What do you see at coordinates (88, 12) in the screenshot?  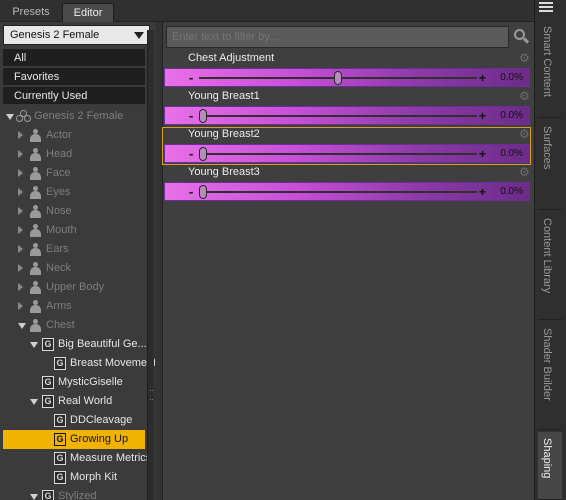 I see `tab-editor: Editor` at bounding box center [88, 12].